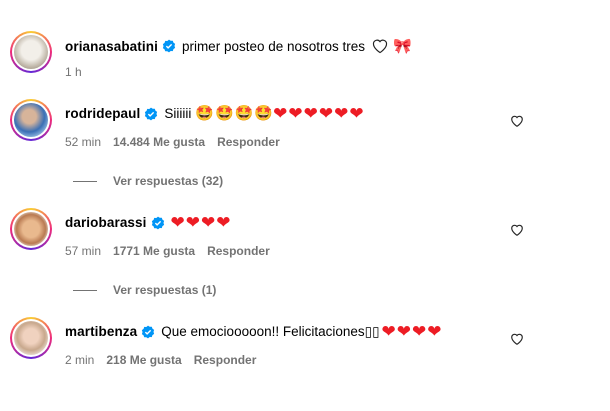  I want to click on post-username: orianasabatini, so click(111, 46).